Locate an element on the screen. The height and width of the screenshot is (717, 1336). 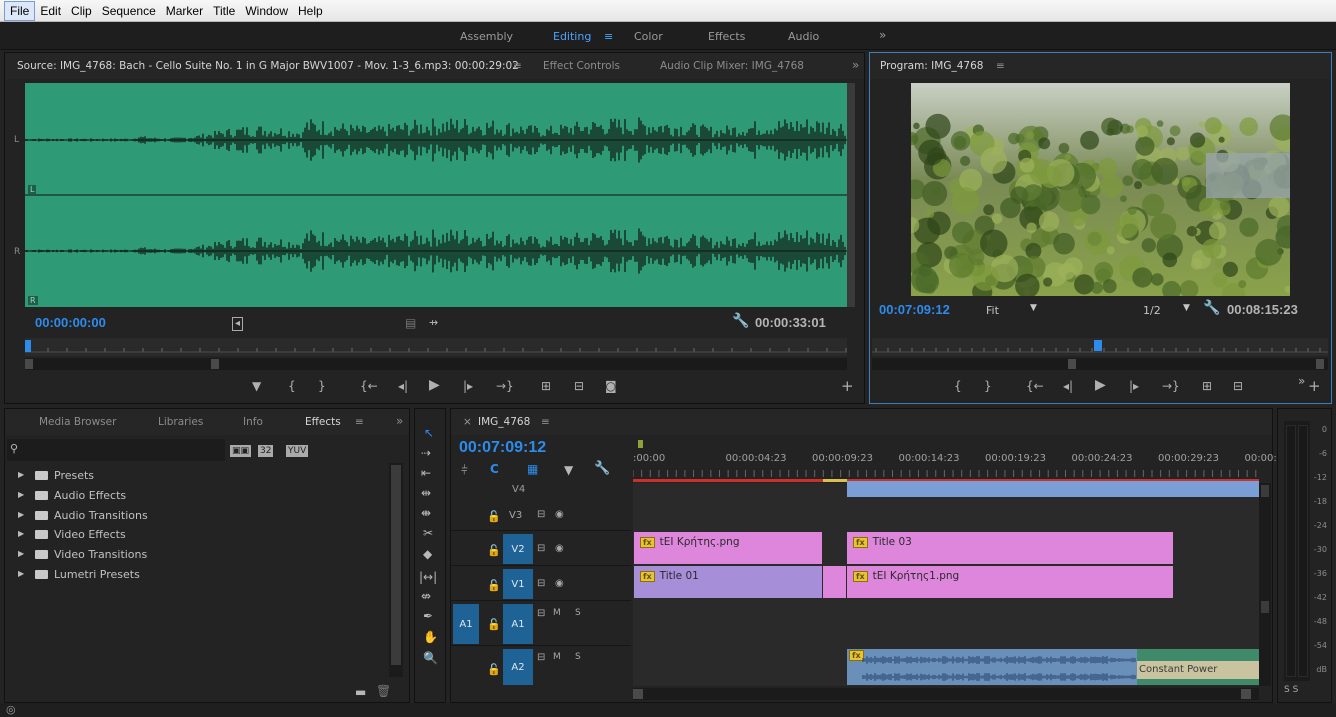
clip-v4-adjustment is located at coordinates (1053, 489).